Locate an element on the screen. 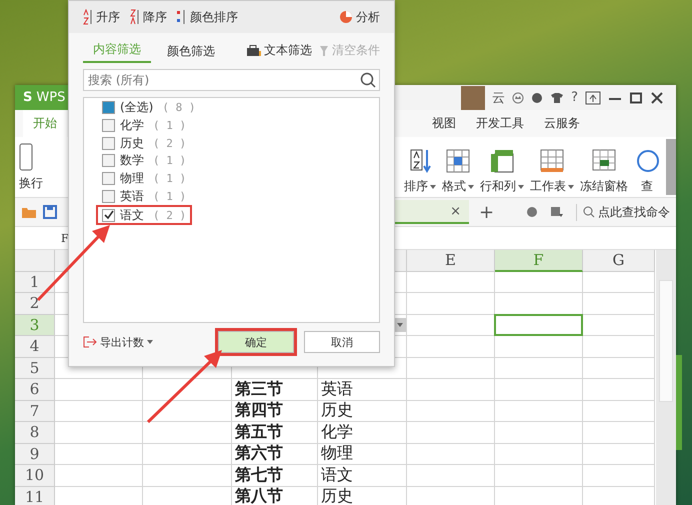  save-icon is located at coordinates (50, 212).